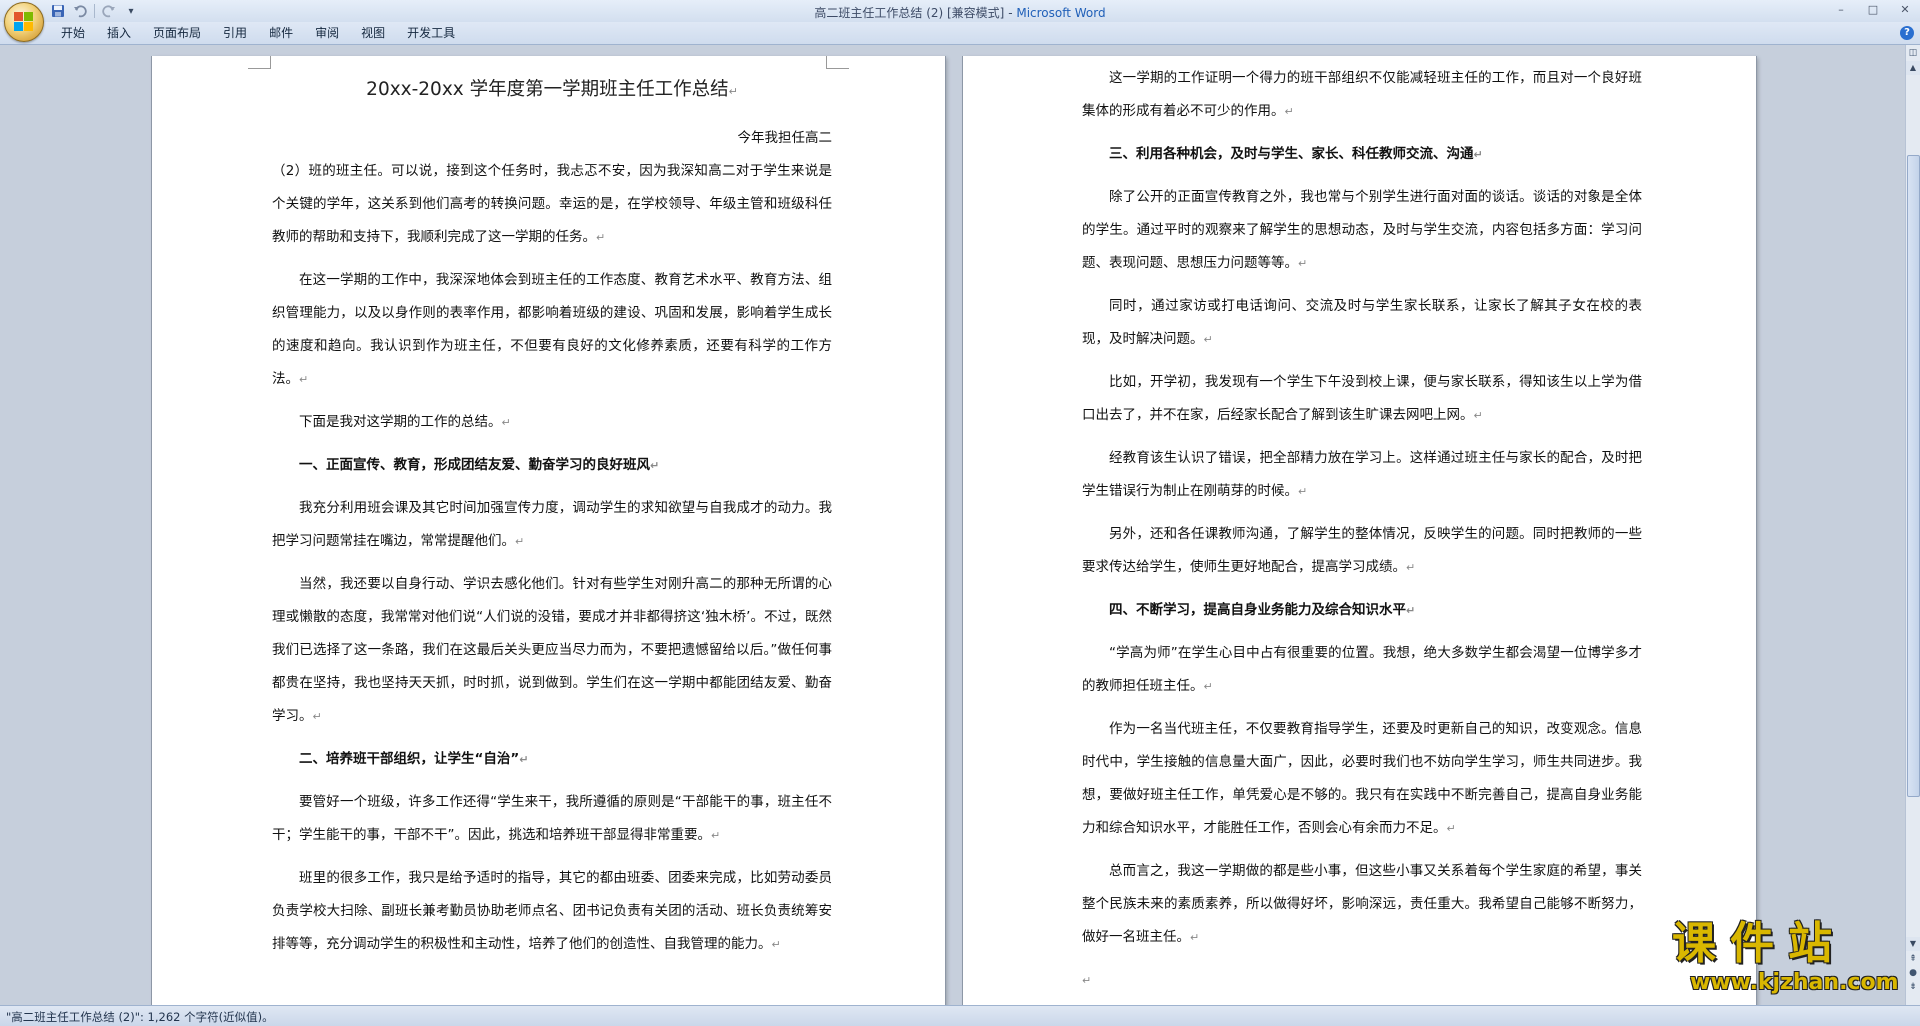 The image size is (1920, 1026). I want to click on window-title: 高二班主任工作总结 (2) [兼容模式] - Microsoft Word, so click(960, 12).